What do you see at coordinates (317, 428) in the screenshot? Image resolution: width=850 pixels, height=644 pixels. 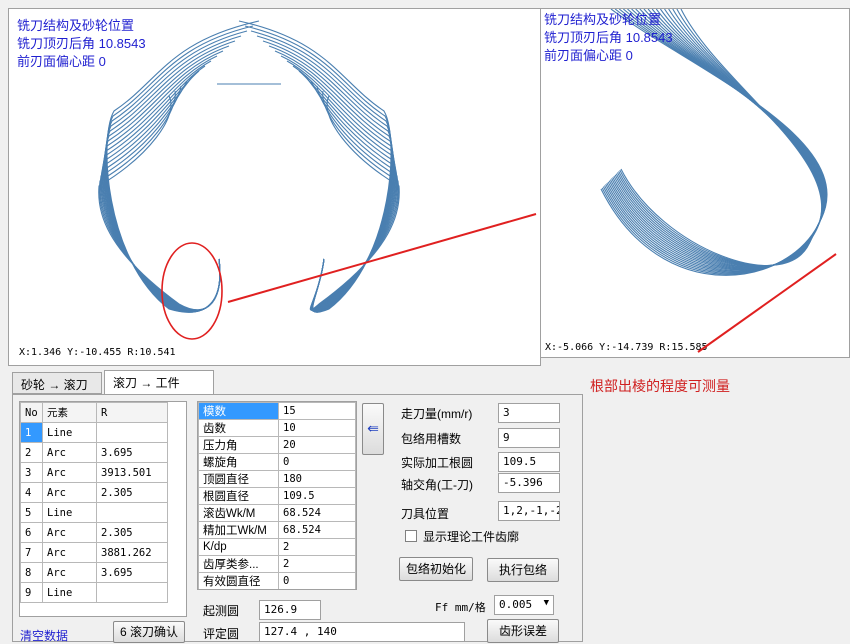 I see `param-value: 10` at bounding box center [317, 428].